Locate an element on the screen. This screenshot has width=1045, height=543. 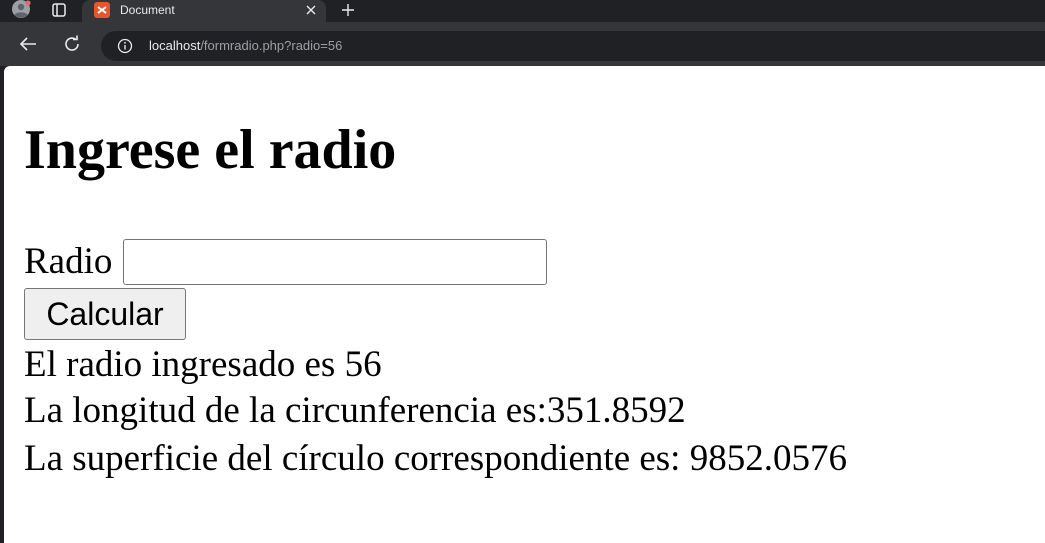
radio-input is located at coordinates (335, 262).